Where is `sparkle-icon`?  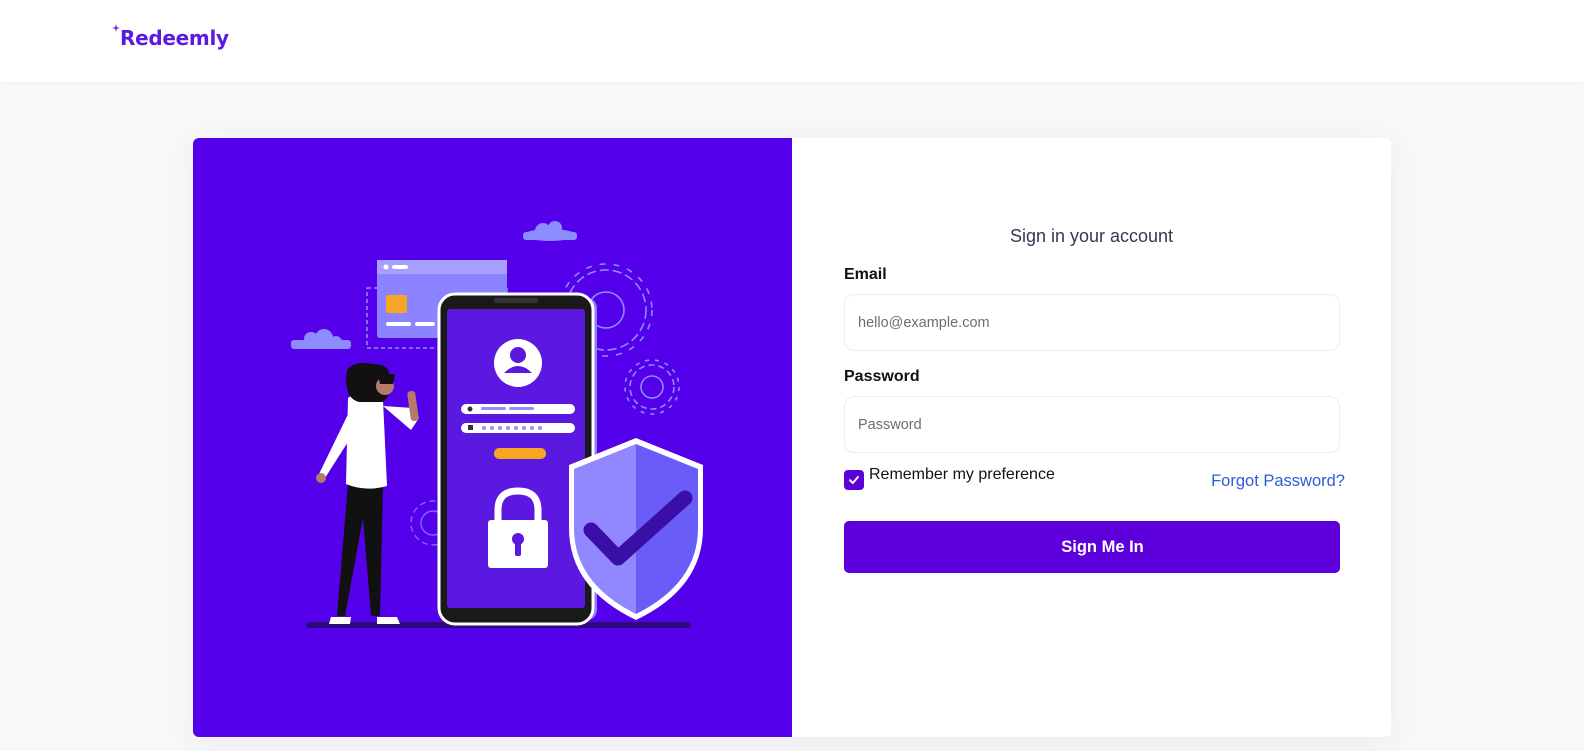
sparkle-icon is located at coordinates (116, 28).